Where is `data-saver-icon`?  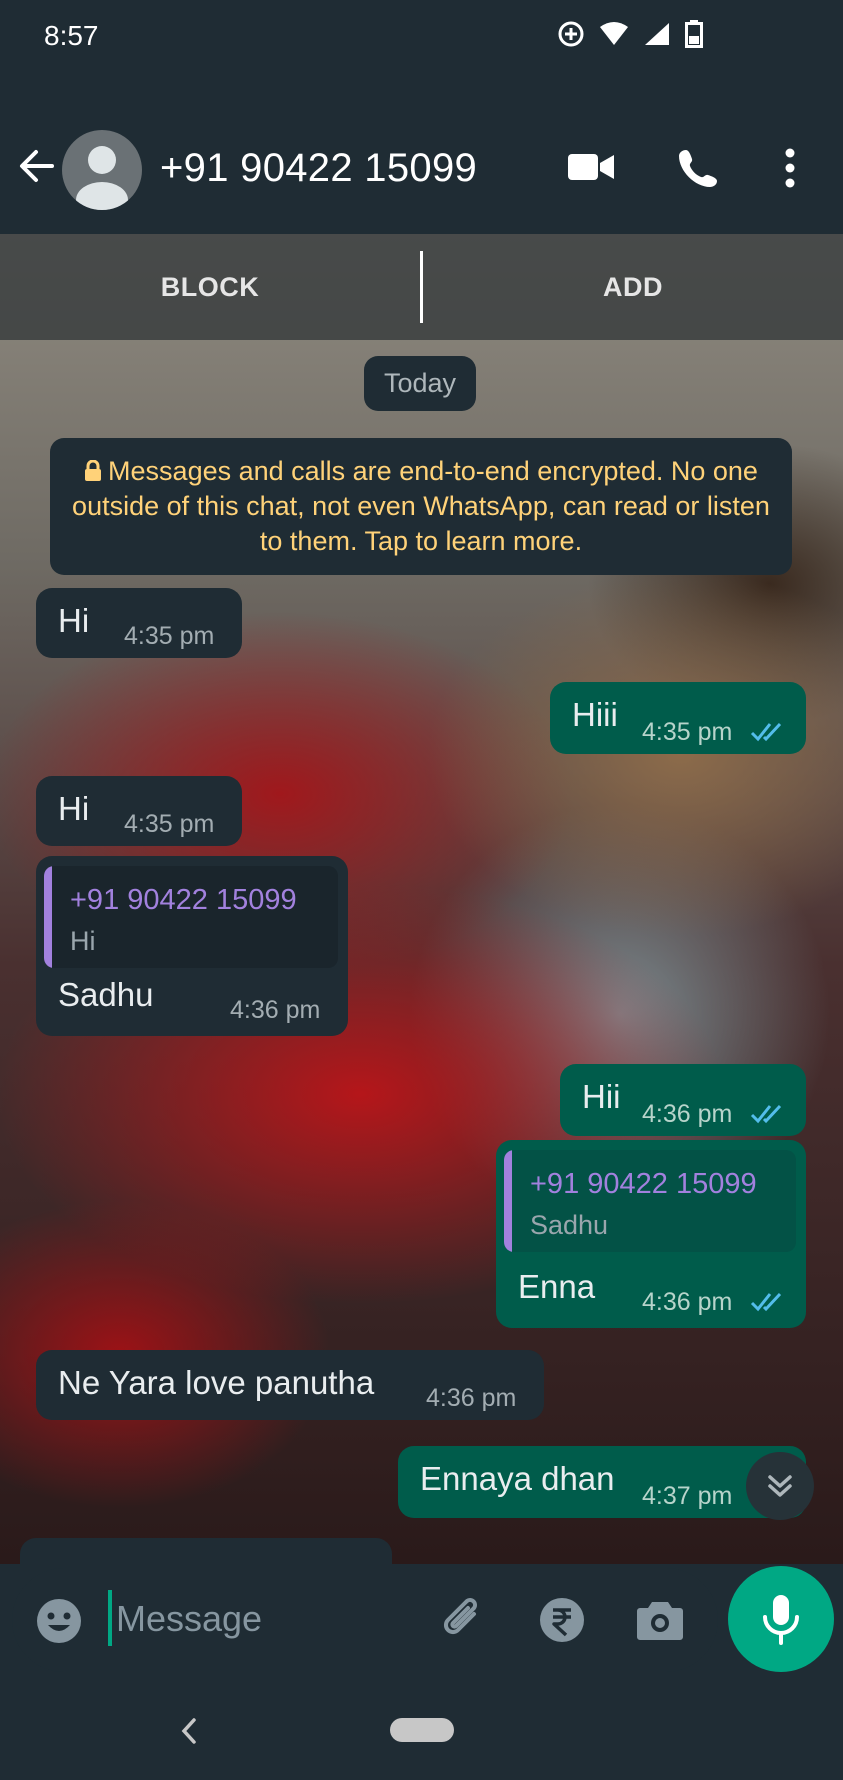
data-saver-icon is located at coordinates (571, 34).